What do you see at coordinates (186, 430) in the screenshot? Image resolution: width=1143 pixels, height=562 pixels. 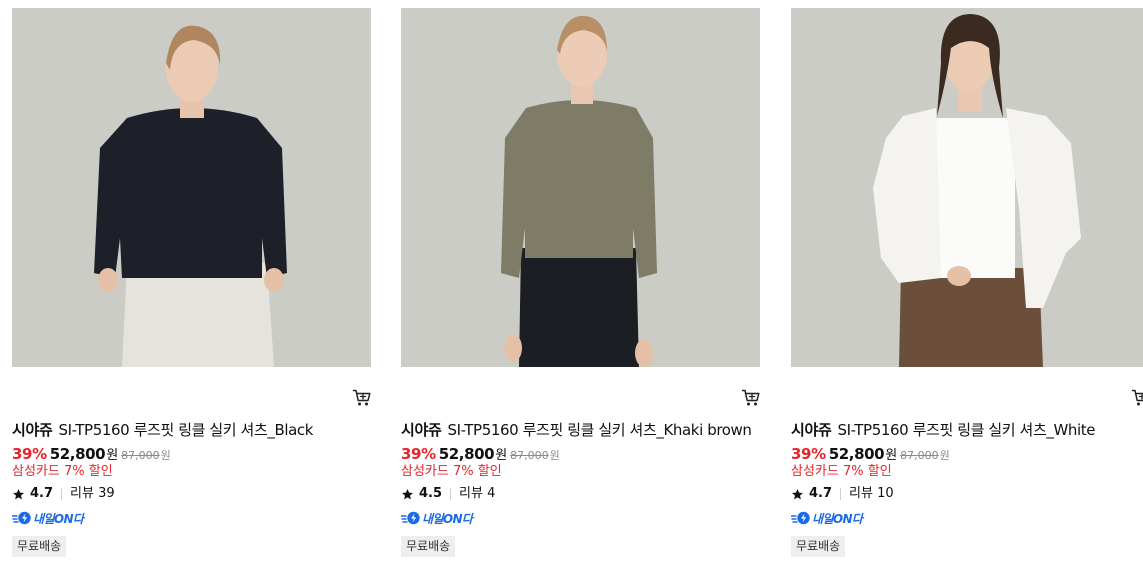 I see `product-name: SI-TP5160 루즈핏 링클 실키 셔츠_Black` at bounding box center [186, 430].